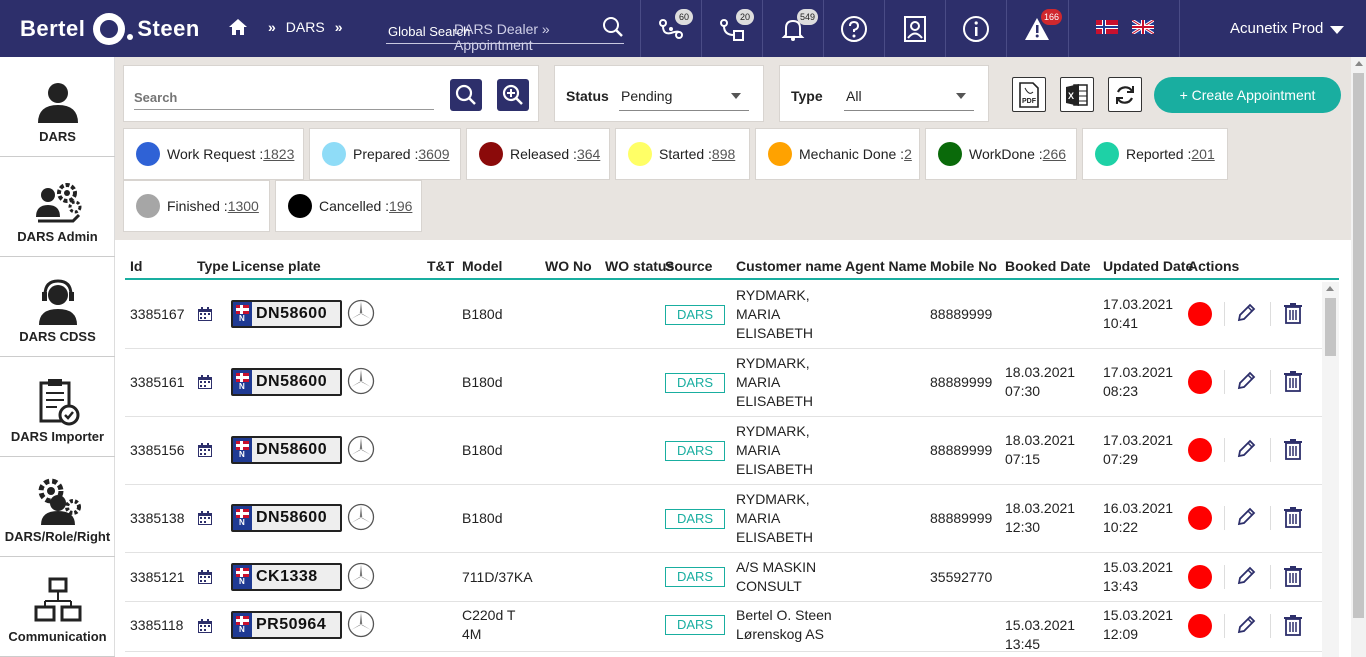 This screenshot has width=1366, height=657. What do you see at coordinates (1330, 327) in the screenshot?
I see `table-scrollbar-thumb` at bounding box center [1330, 327].